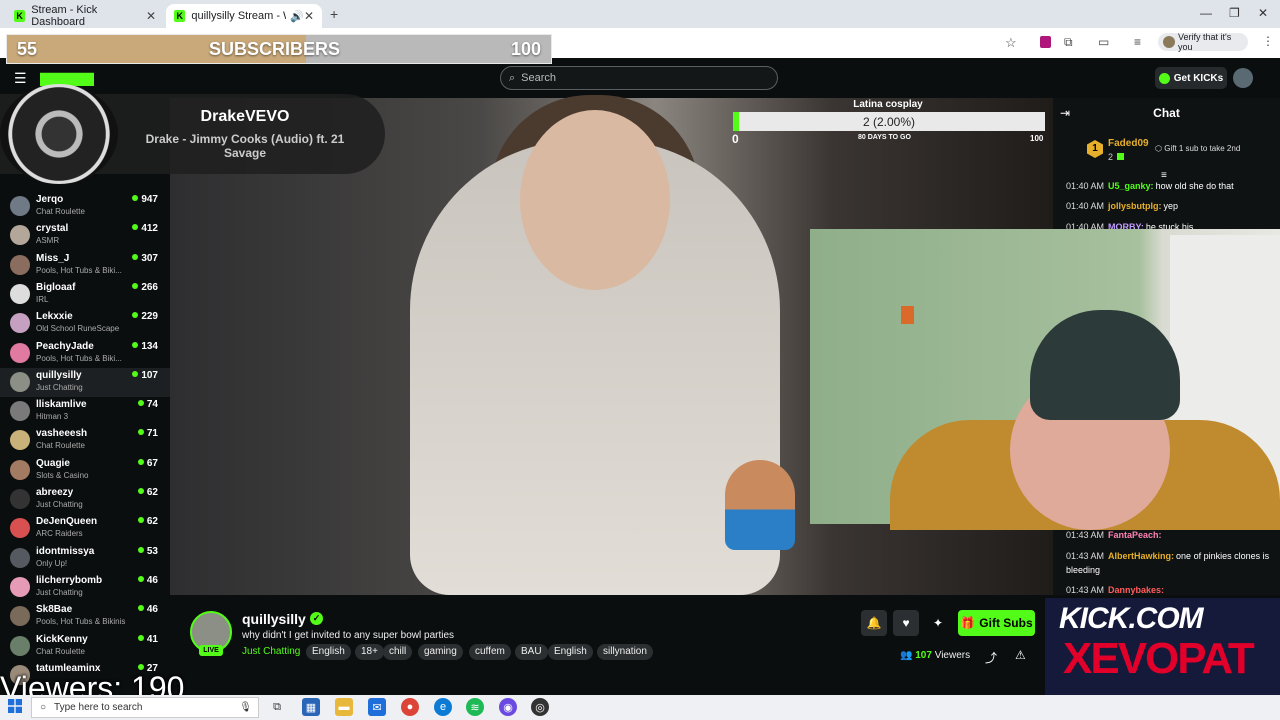  I want to click on sidebar-channel-item: PeachyJade Pools, Hot Tubs & Biki... 134, so click(85, 353).